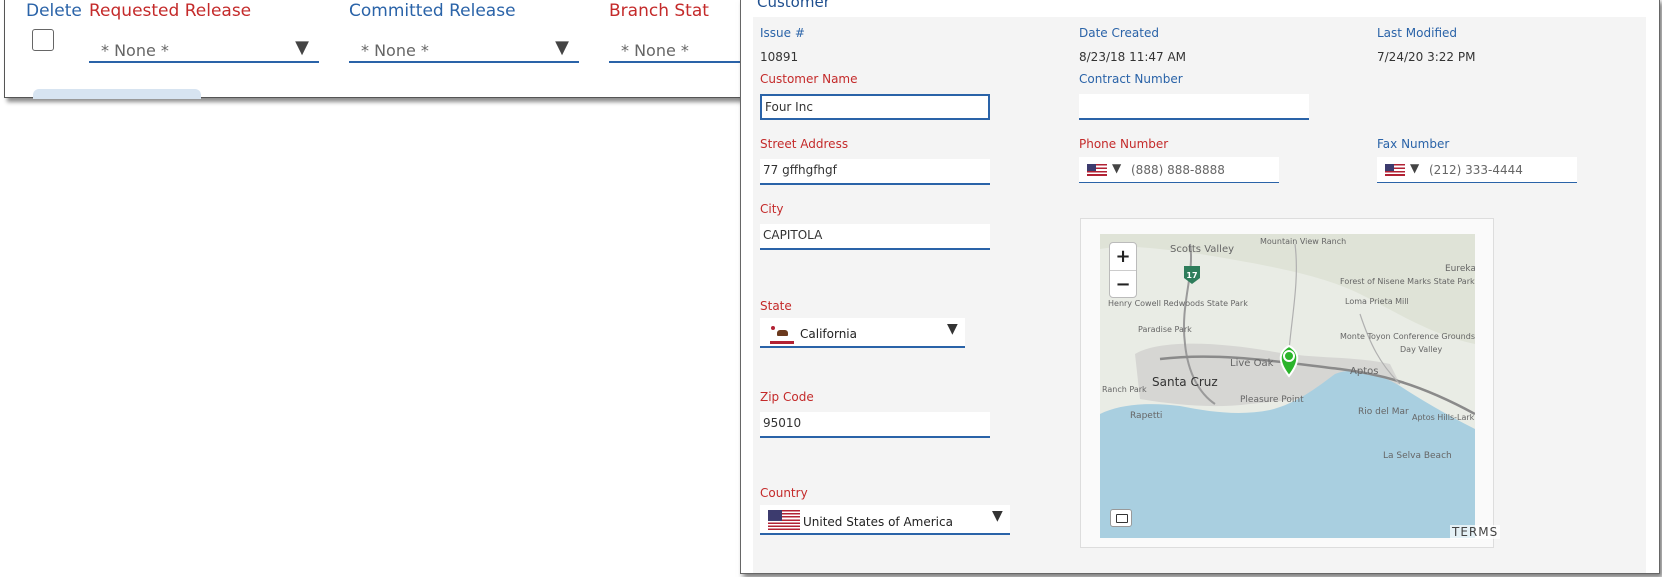  What do you see at coordinates (779, 57) in the screenshot?
I see `issue-number-value: 10891` at bounding box center [779, 57].